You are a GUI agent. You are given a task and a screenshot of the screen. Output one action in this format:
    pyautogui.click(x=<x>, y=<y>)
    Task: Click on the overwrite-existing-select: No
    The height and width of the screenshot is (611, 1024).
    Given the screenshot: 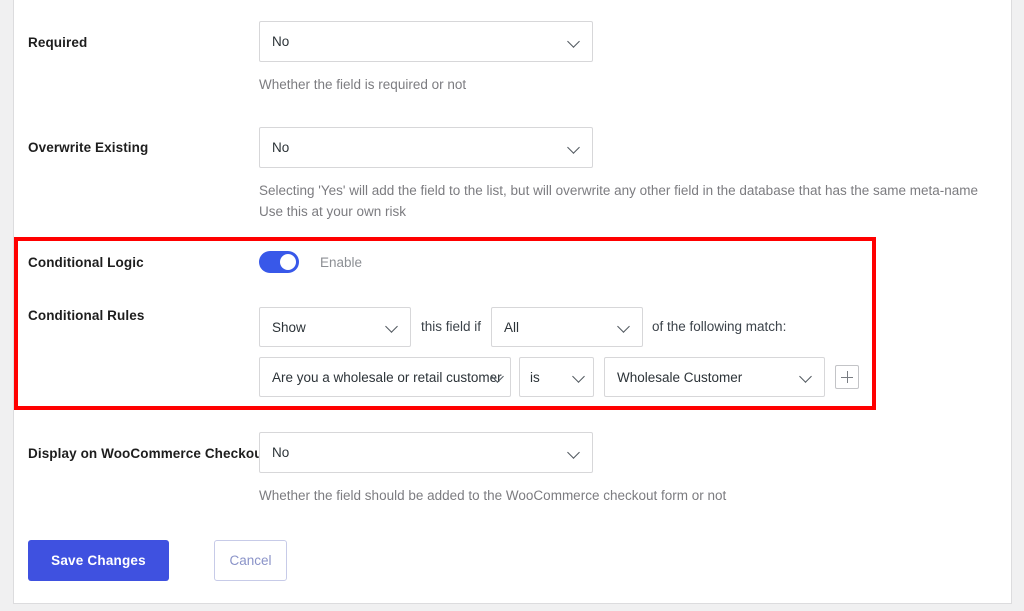 What is the action you would take?
    pyautogui.click(x=426, y=147)
    